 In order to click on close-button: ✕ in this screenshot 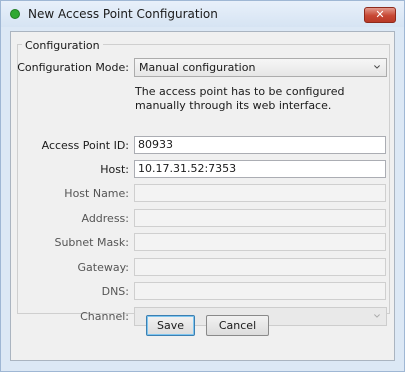, I will do `click(380, 15)`.